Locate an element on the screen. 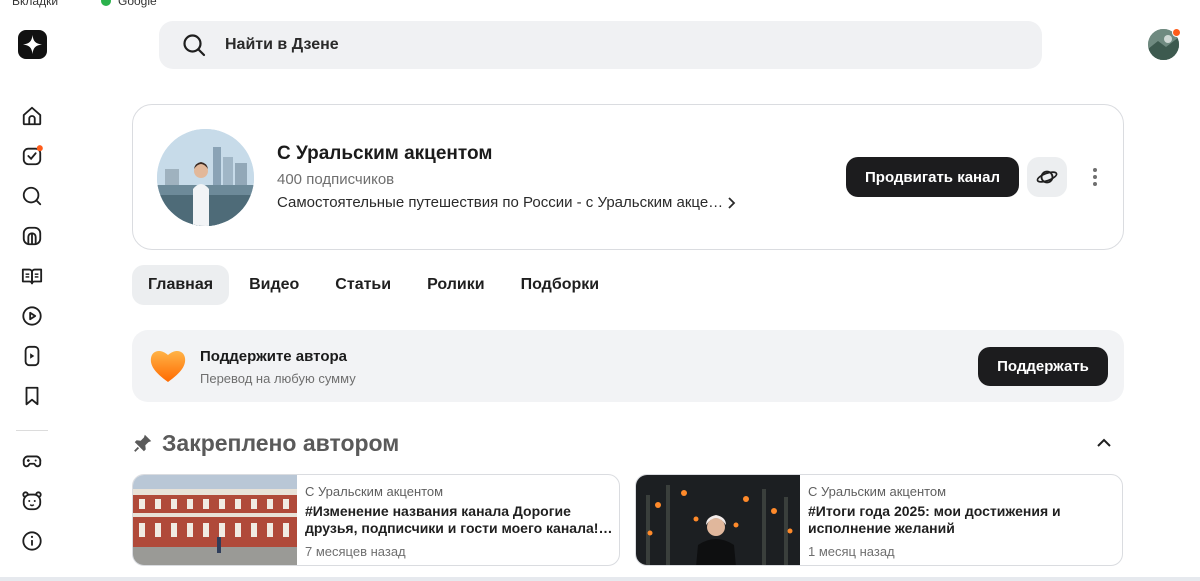 This screenshot has width=1200, height=581. tab-video: Видео is located at coordinates (274, 285).